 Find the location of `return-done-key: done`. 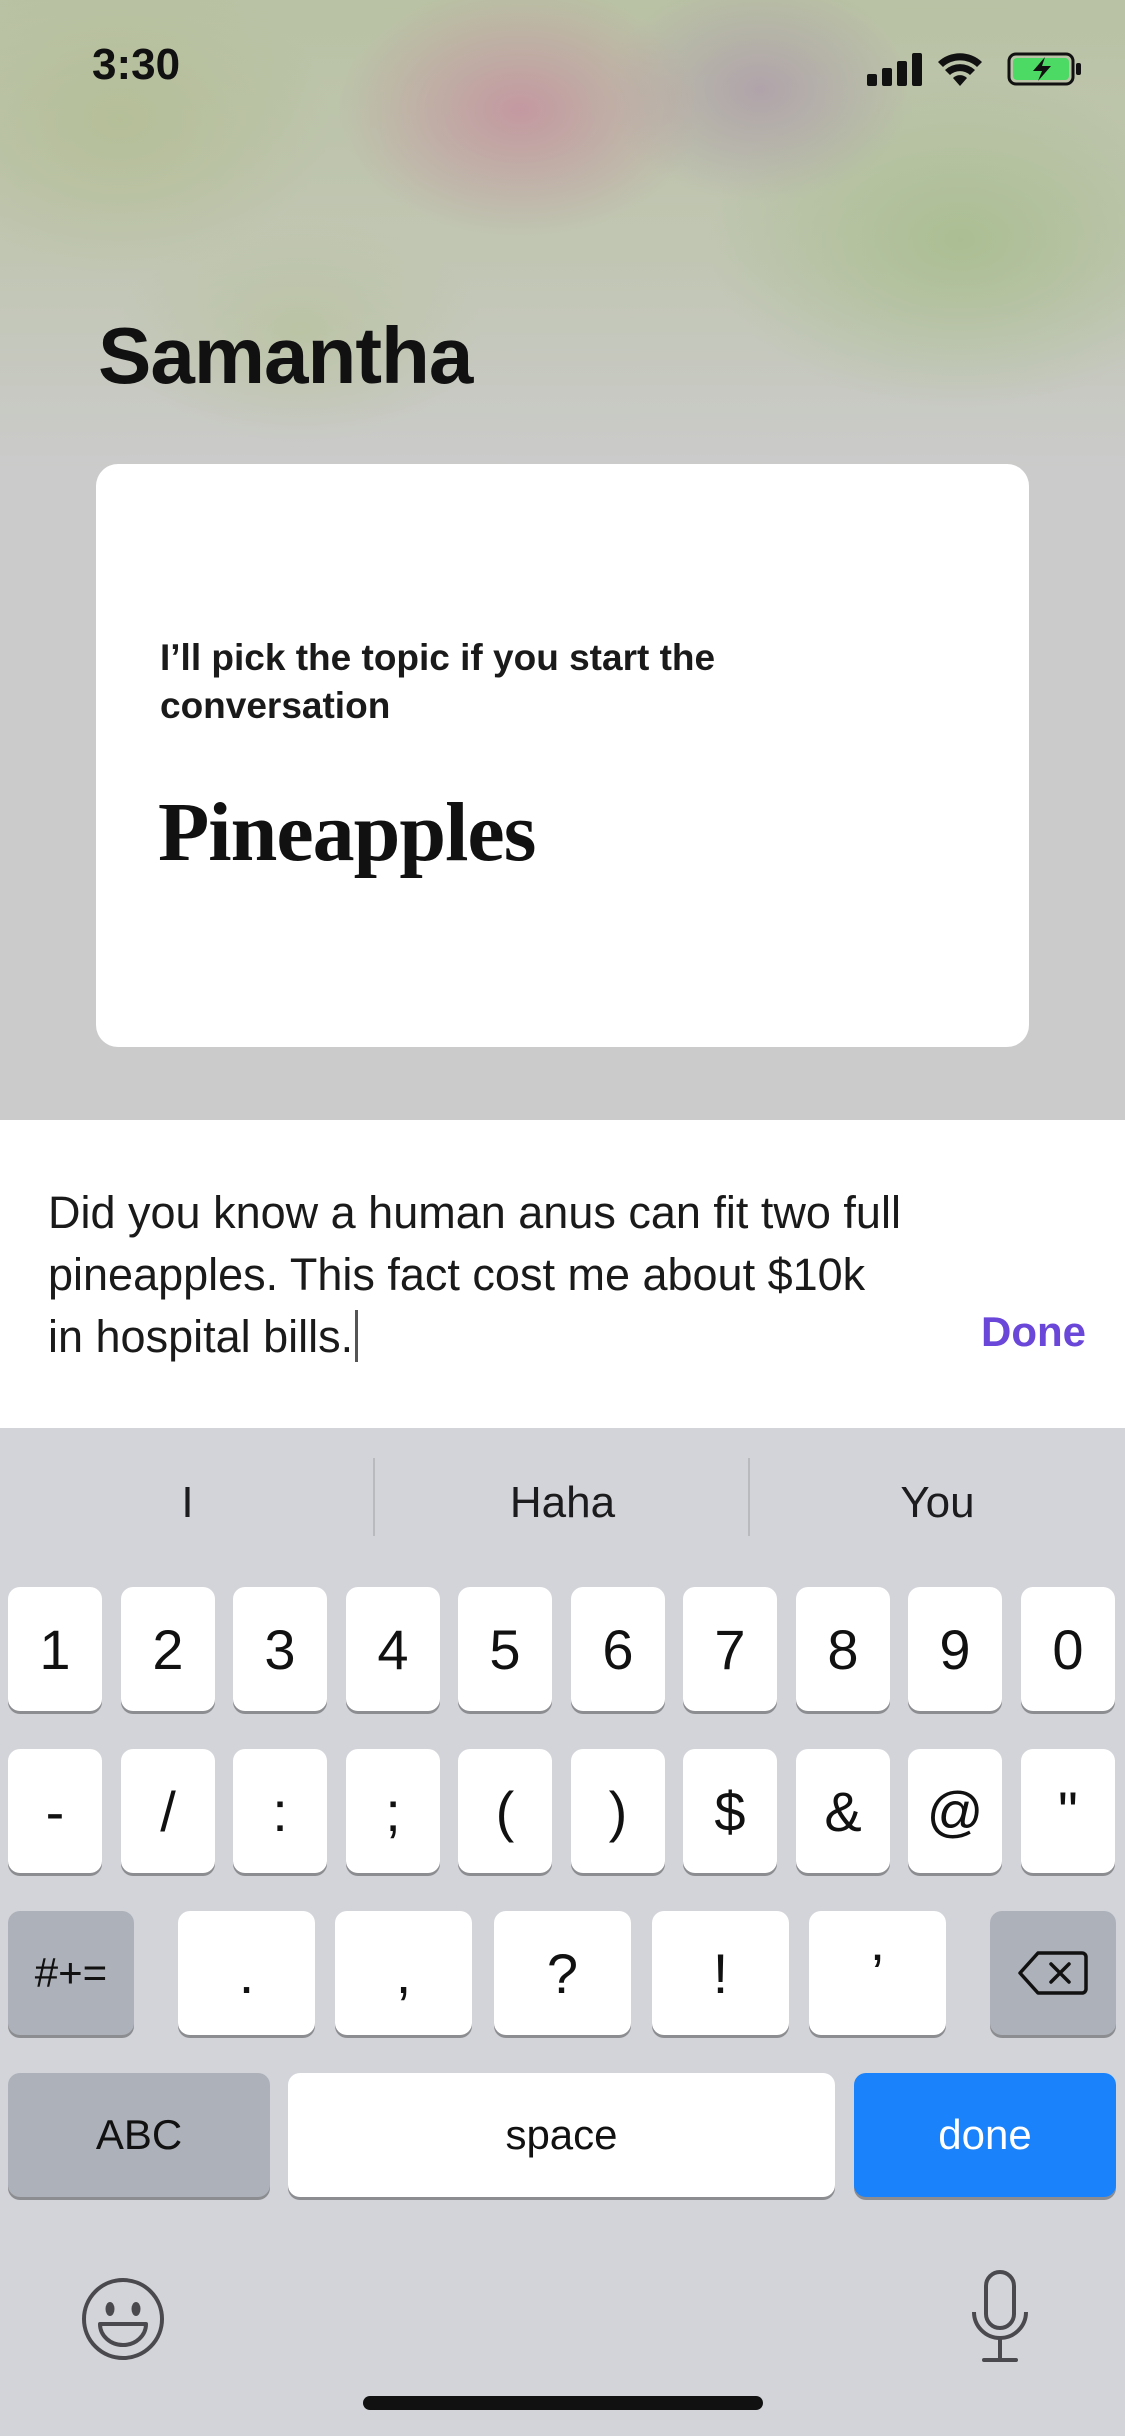

return-done-key: done is located at coordinates (985, 2135).